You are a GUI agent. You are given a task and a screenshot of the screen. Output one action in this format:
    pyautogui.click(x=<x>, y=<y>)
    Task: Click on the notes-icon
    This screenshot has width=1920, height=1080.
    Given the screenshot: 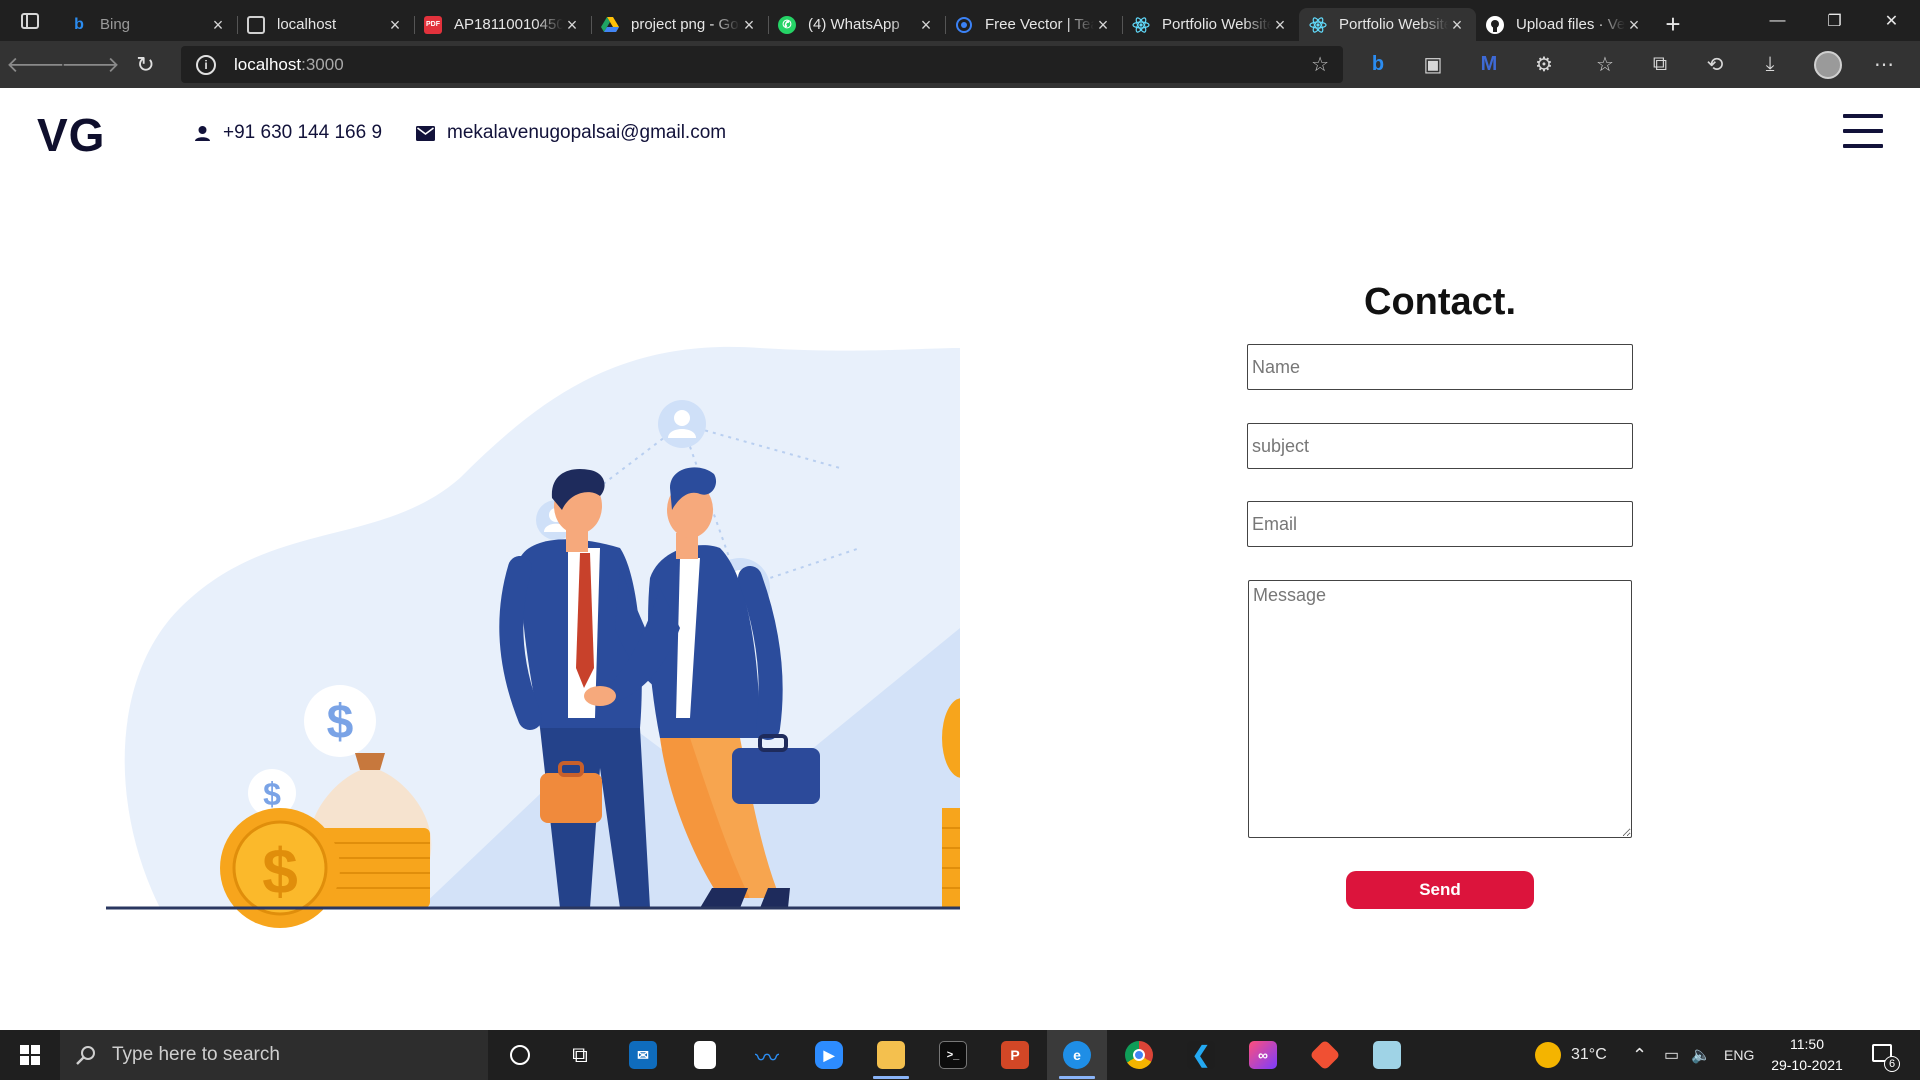 What is the action you would take?
    pyautogui.click(x=1387, y=1055)
    